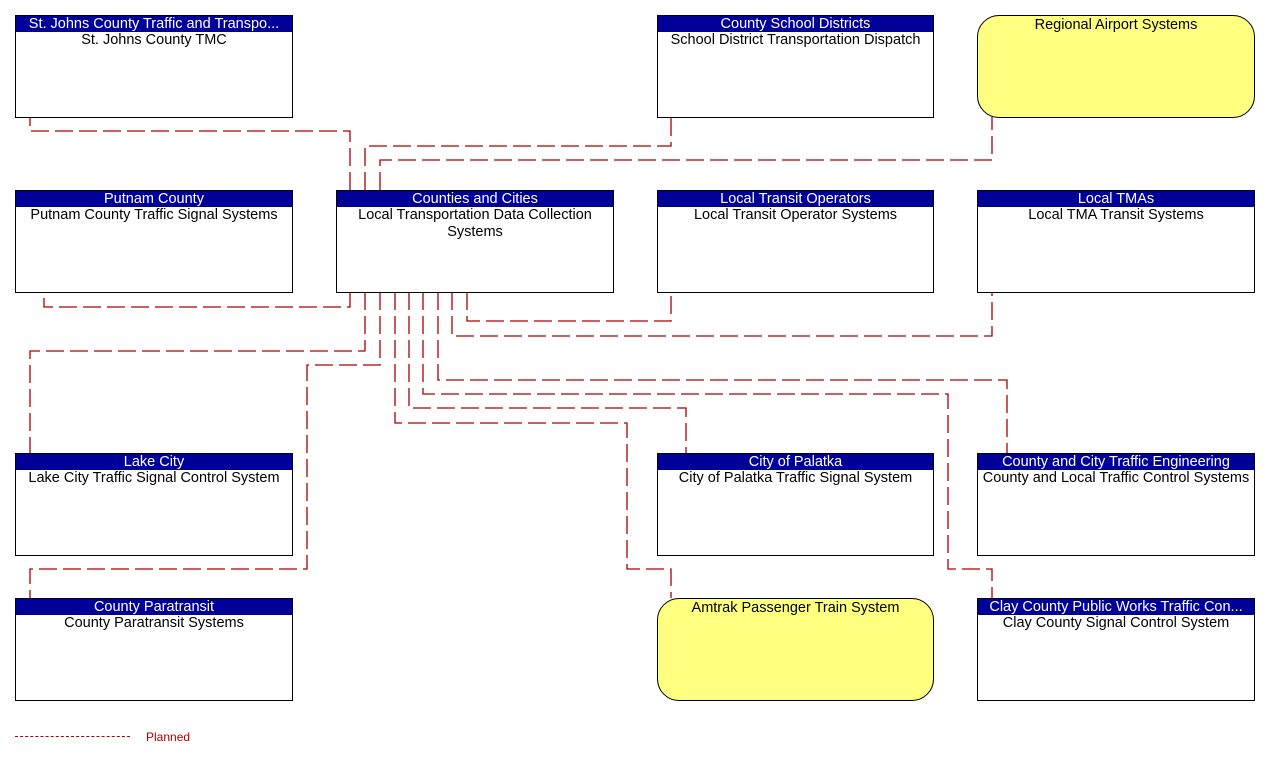 Image resolution: width=1267 pixels, height=759 pixels. Describe the element at coordinates (722, 372) in the screenshot. I see `connector-center-to-county-eng` at that location.